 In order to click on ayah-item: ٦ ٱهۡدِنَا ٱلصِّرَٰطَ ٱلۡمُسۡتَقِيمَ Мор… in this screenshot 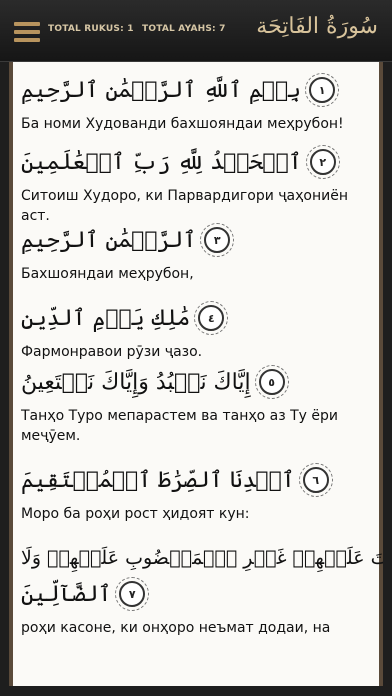, I will do `click(196, 493)`.